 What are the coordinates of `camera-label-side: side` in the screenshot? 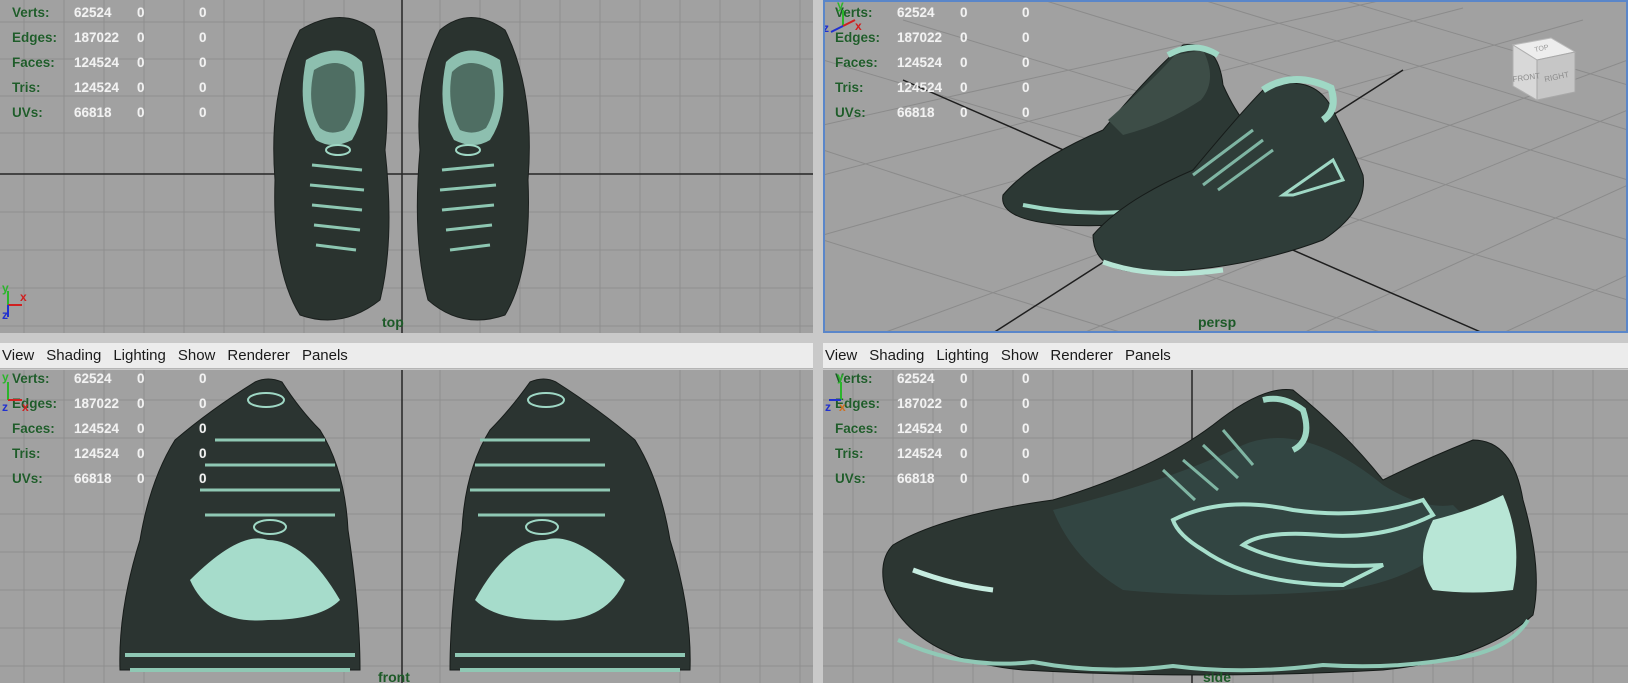 It's located at (1217, 676).